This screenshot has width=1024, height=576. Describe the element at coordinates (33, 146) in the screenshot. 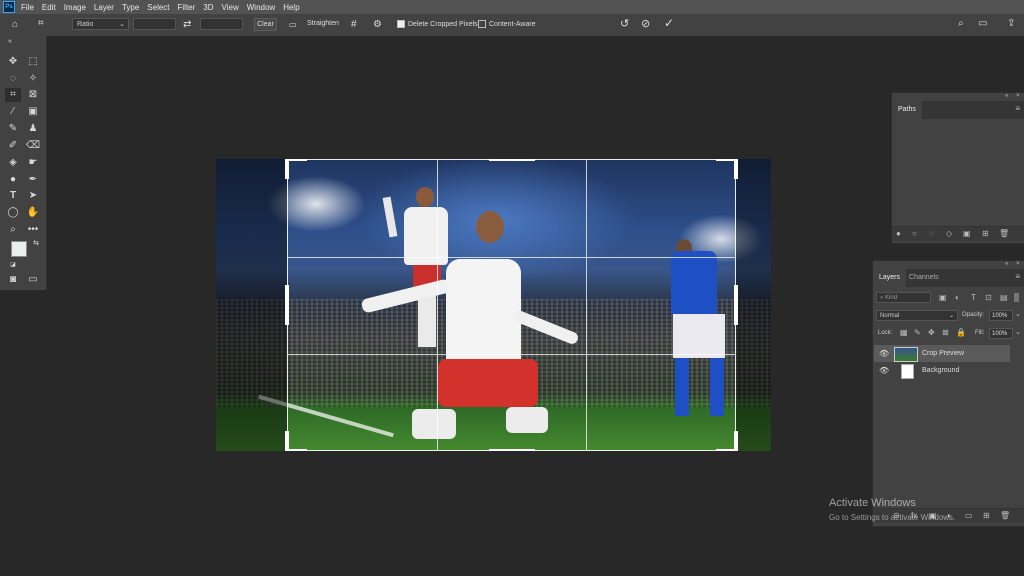

I see `eraser-tool-icon: ⌫` at that location.